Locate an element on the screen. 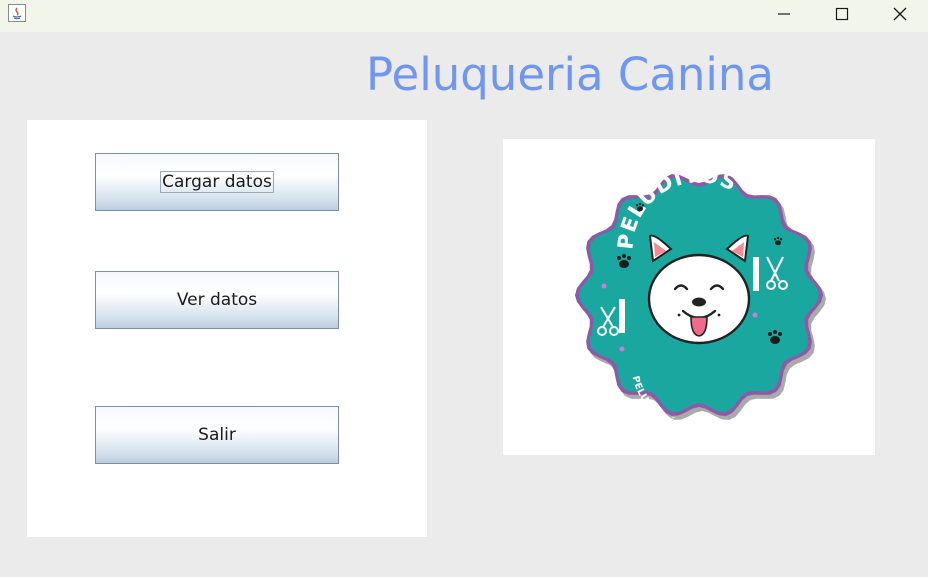 The height and width of the screenshot is (577, 928). view-data-button: Ver datos is located at coordinates (217, 300).